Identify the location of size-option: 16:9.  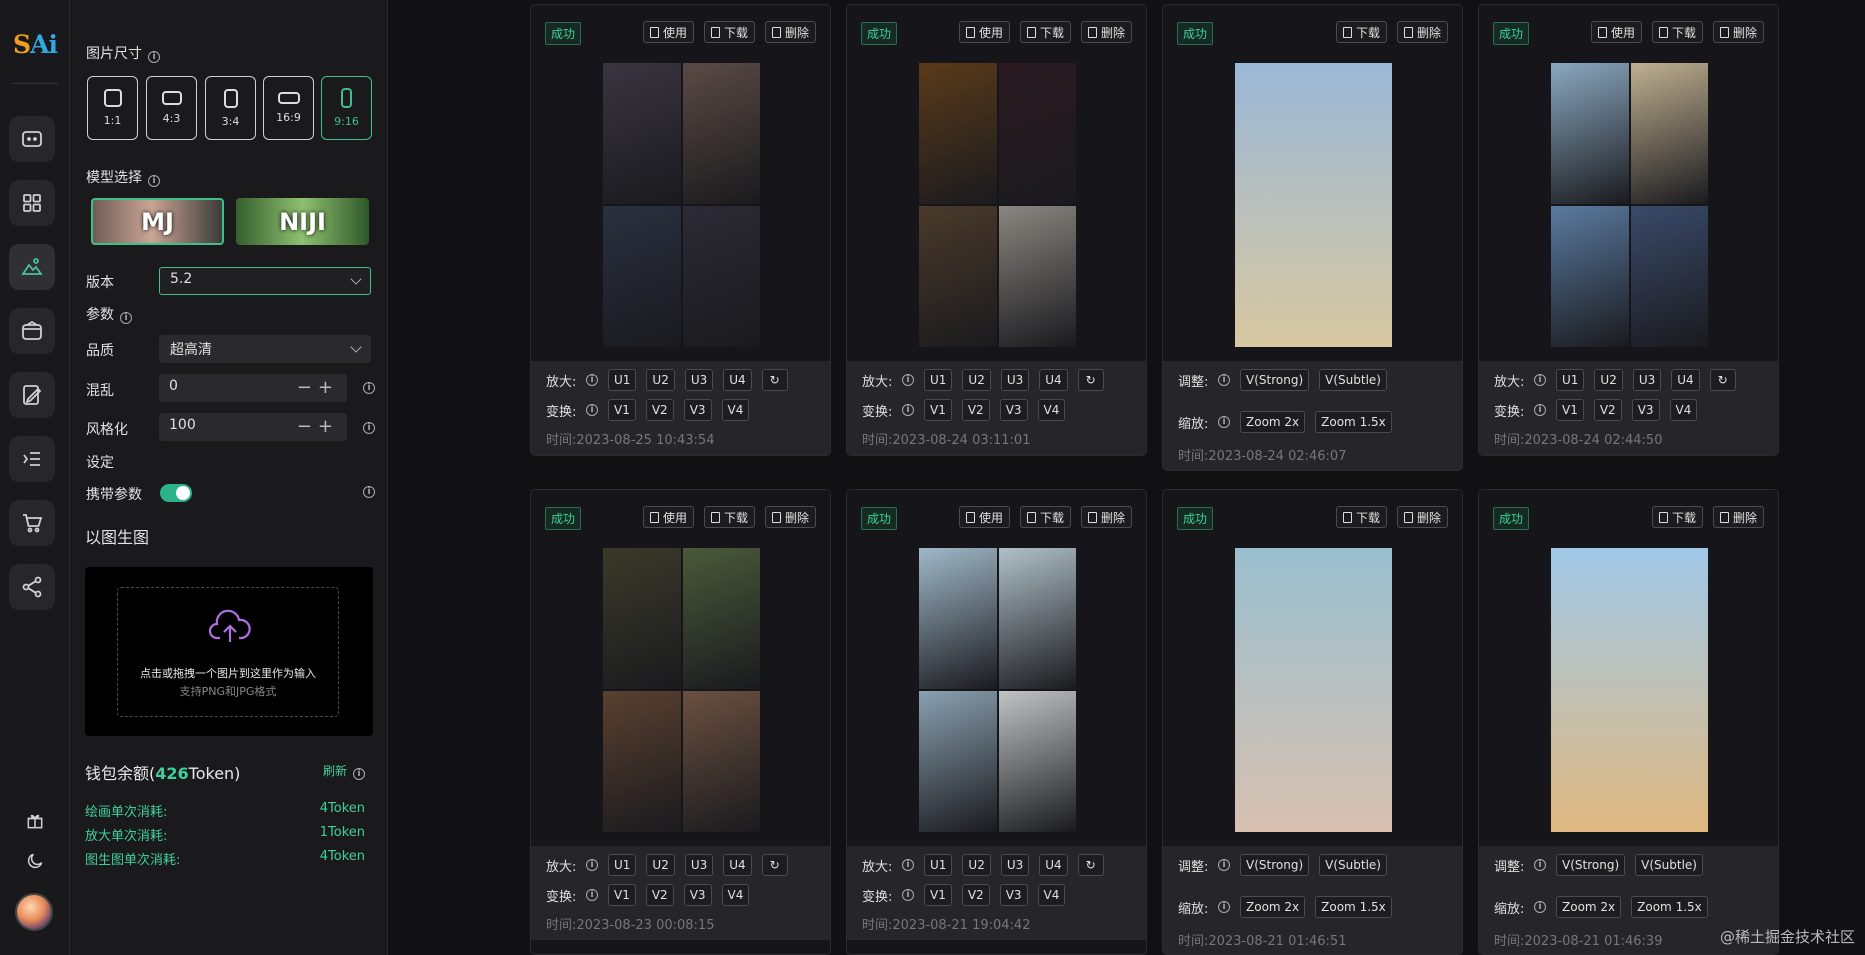
(288, 108).